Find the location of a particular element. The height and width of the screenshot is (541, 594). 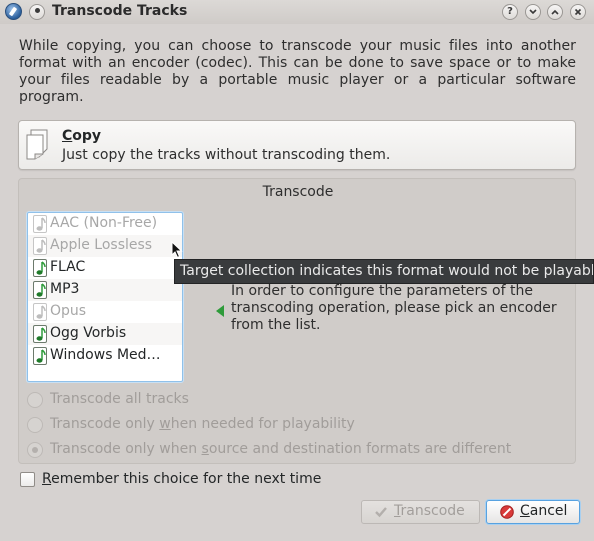

close-button is located at coordinates (578, 12).